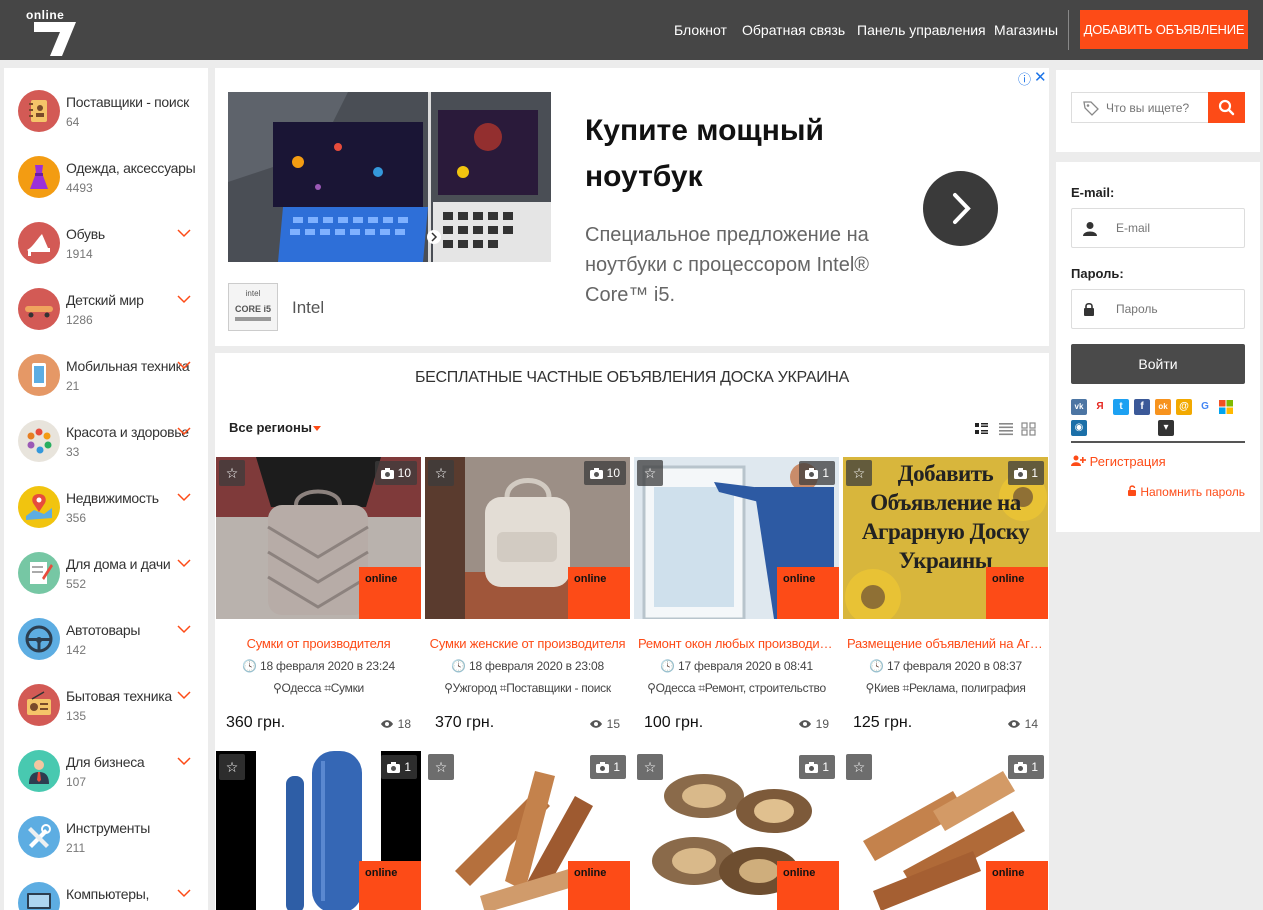 The height and width of the screenshot is (910, 1263). Describe the element at coordinates (106, 891) in the screenshot. I see `category-item: Компьютеры,` at that location.